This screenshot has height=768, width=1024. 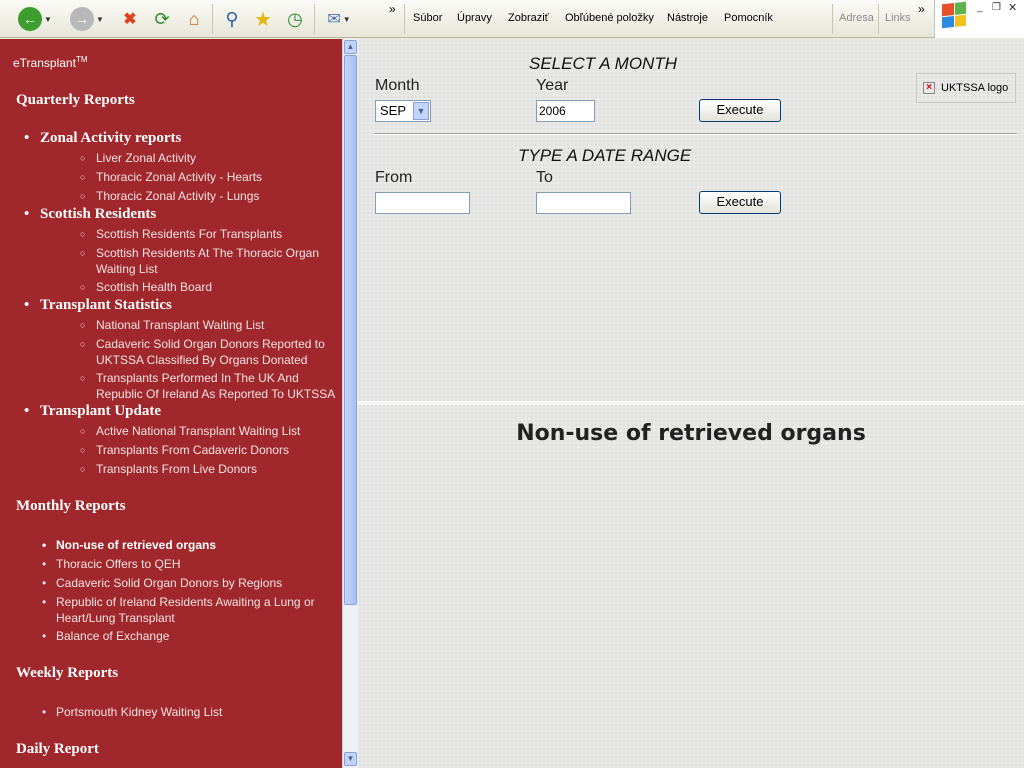 What do you see at coordinates (954, 15) in the screenshot?
I see `windows-flag-icon` at bounding box center [954, 15].